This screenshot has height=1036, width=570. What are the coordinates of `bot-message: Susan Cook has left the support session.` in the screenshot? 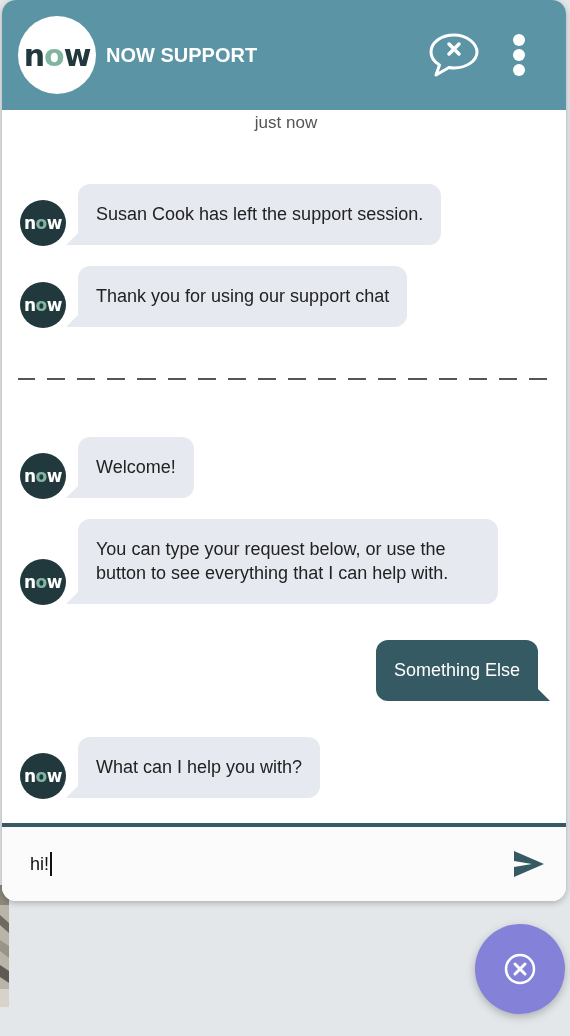 It's located at (254, 214).